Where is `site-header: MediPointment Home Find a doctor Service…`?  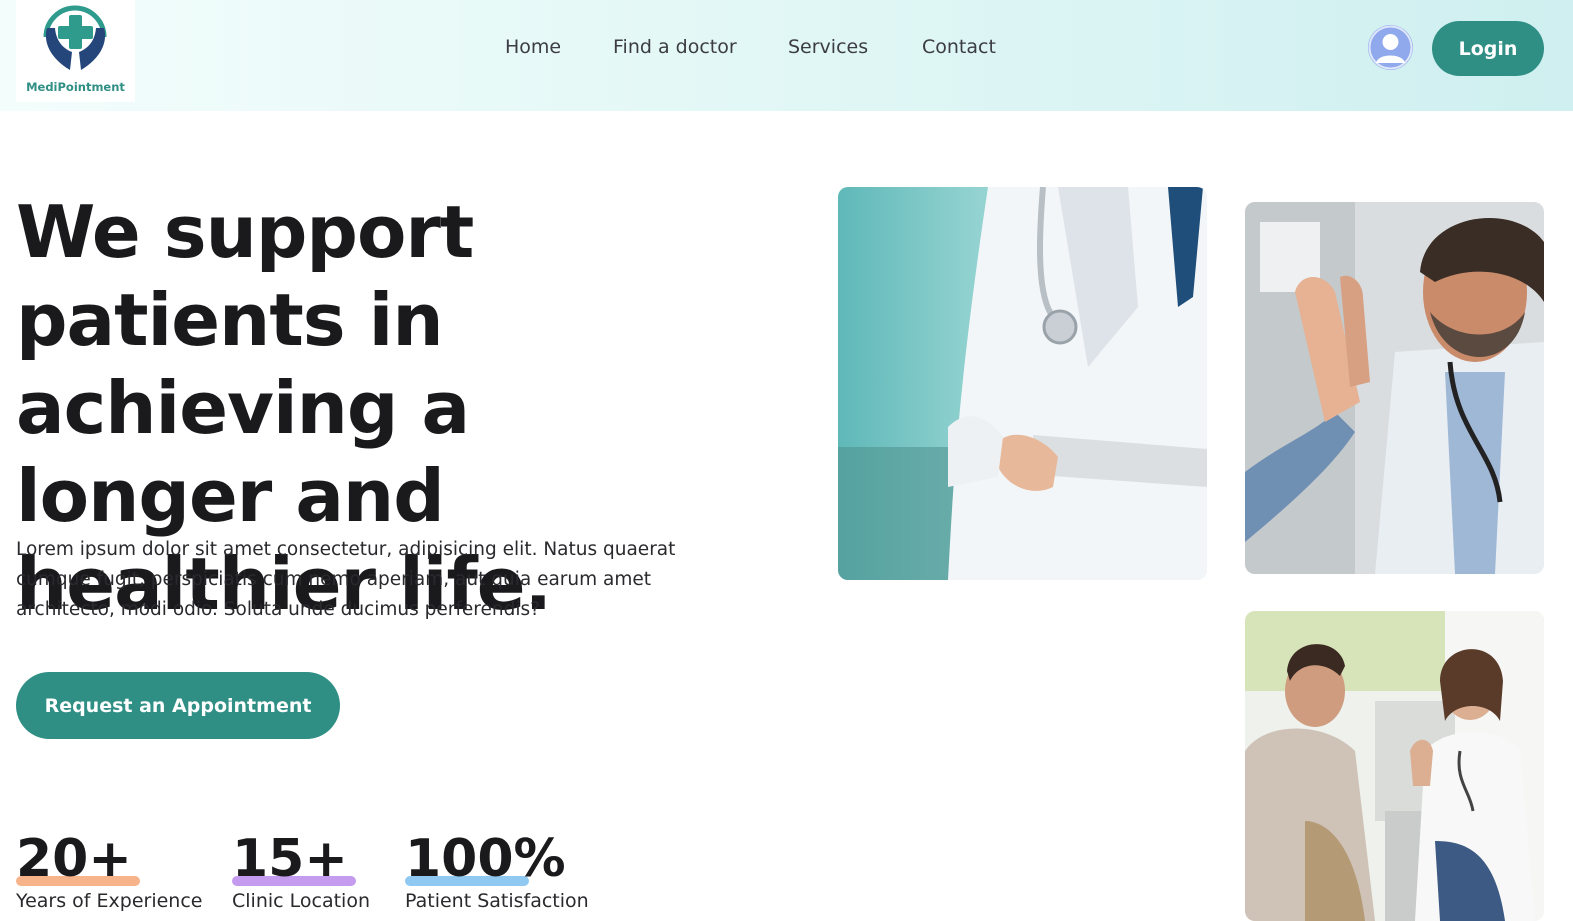 site-header: MediPointment Home Find a doctor Service… is located at coordinates (786, 55).